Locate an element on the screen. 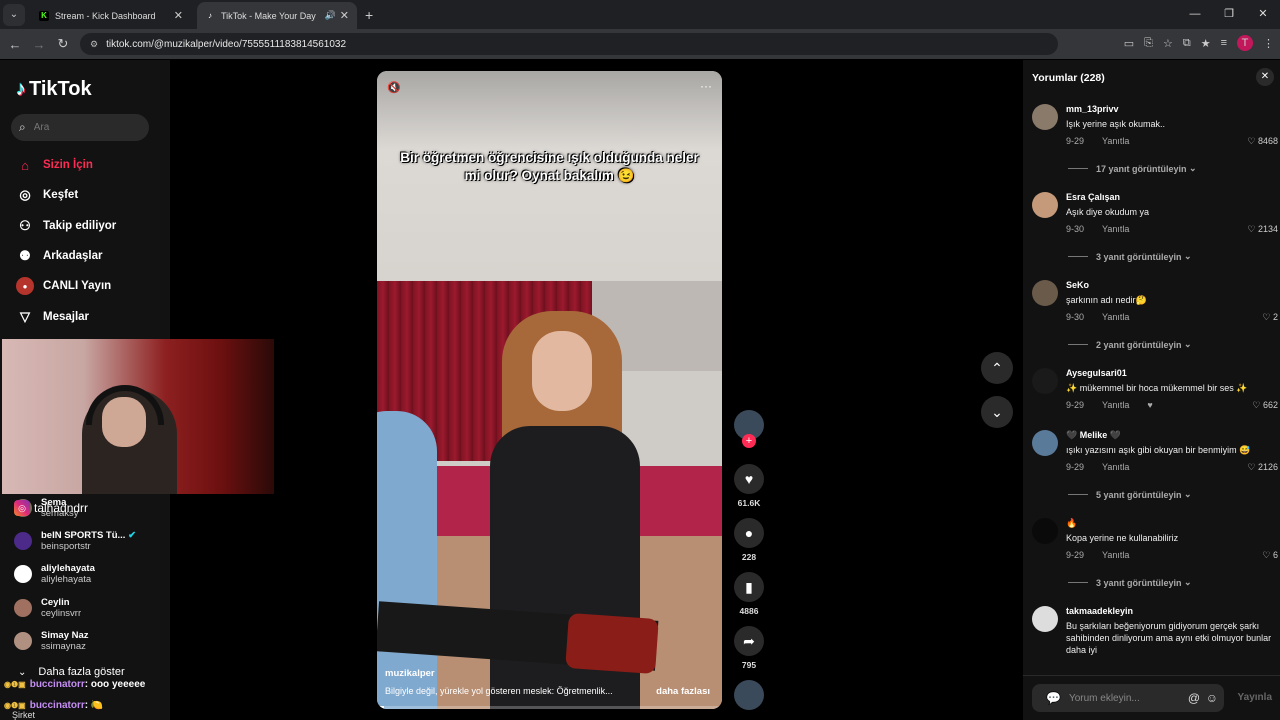  comment-input: 💬 Yorum ekleyin... @ ☺ is located at coordinates (1128, 698).